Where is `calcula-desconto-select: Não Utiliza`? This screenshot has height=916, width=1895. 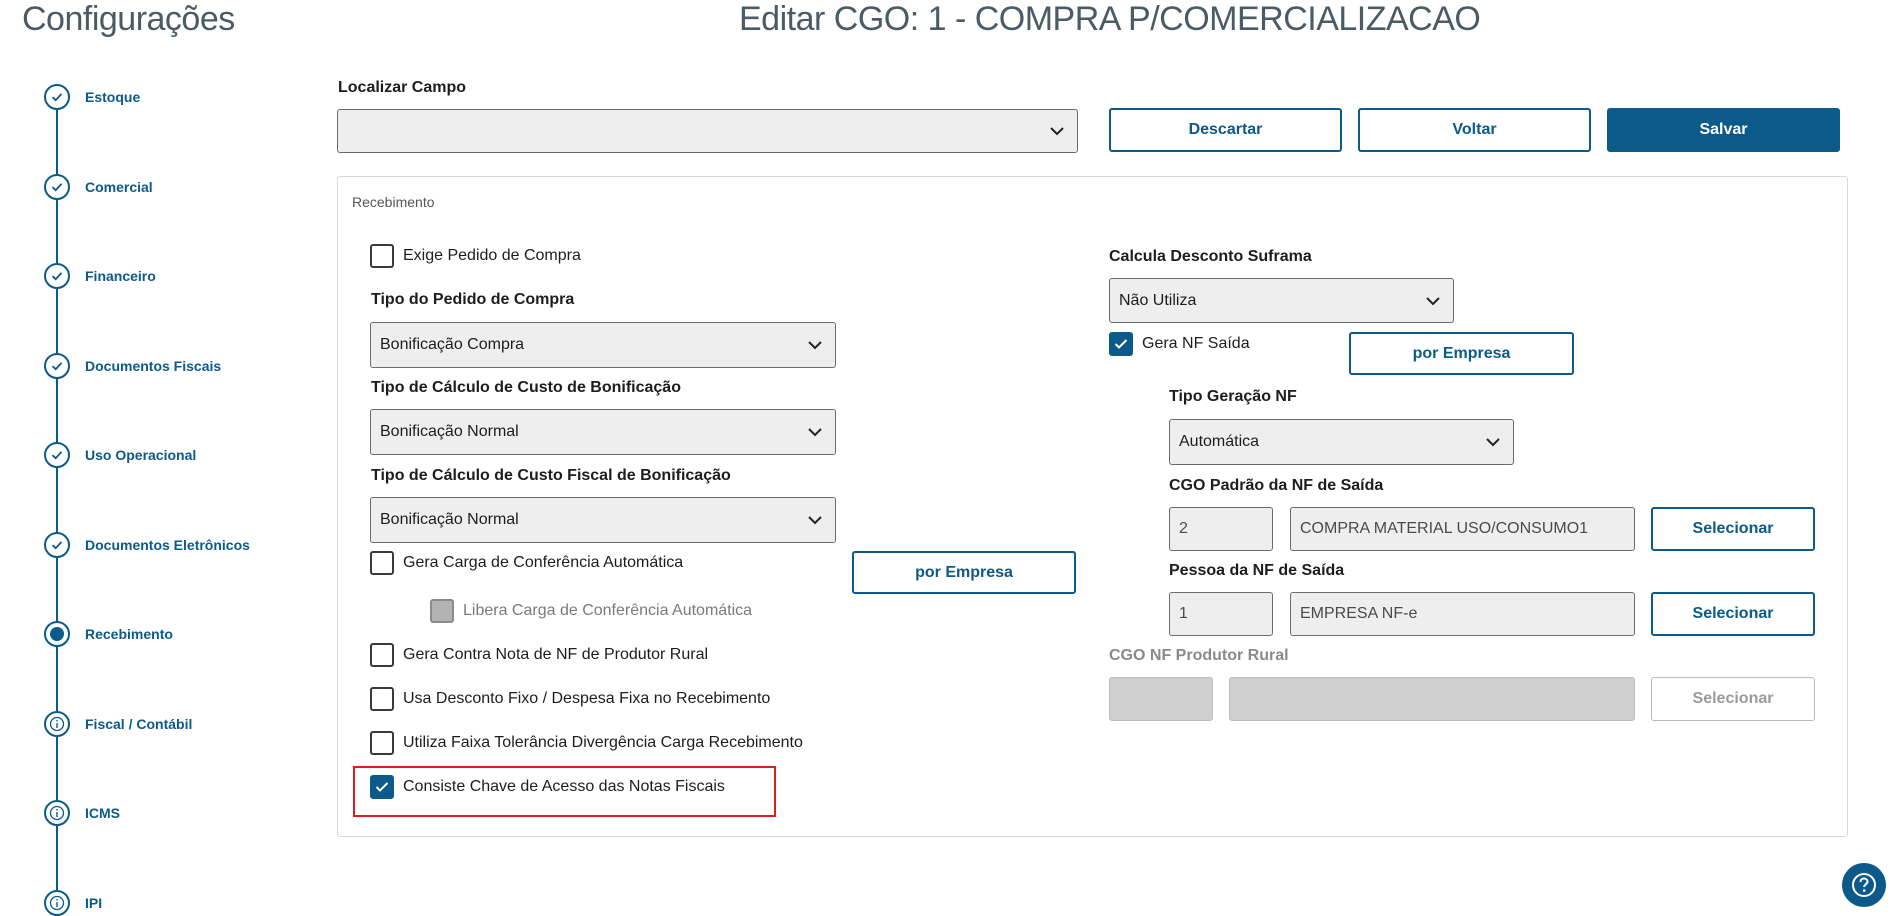 calcula-desconto-select: Não Utiliza is located at coordinates (1281, 300).